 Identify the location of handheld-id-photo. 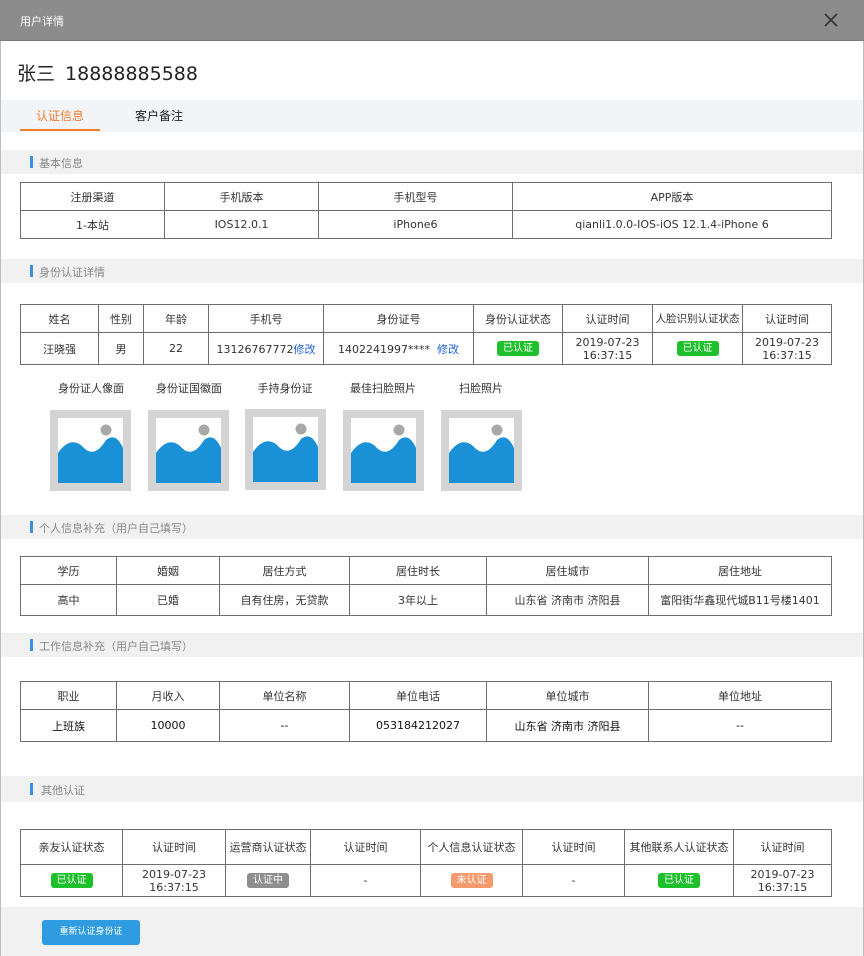
(285, 449).